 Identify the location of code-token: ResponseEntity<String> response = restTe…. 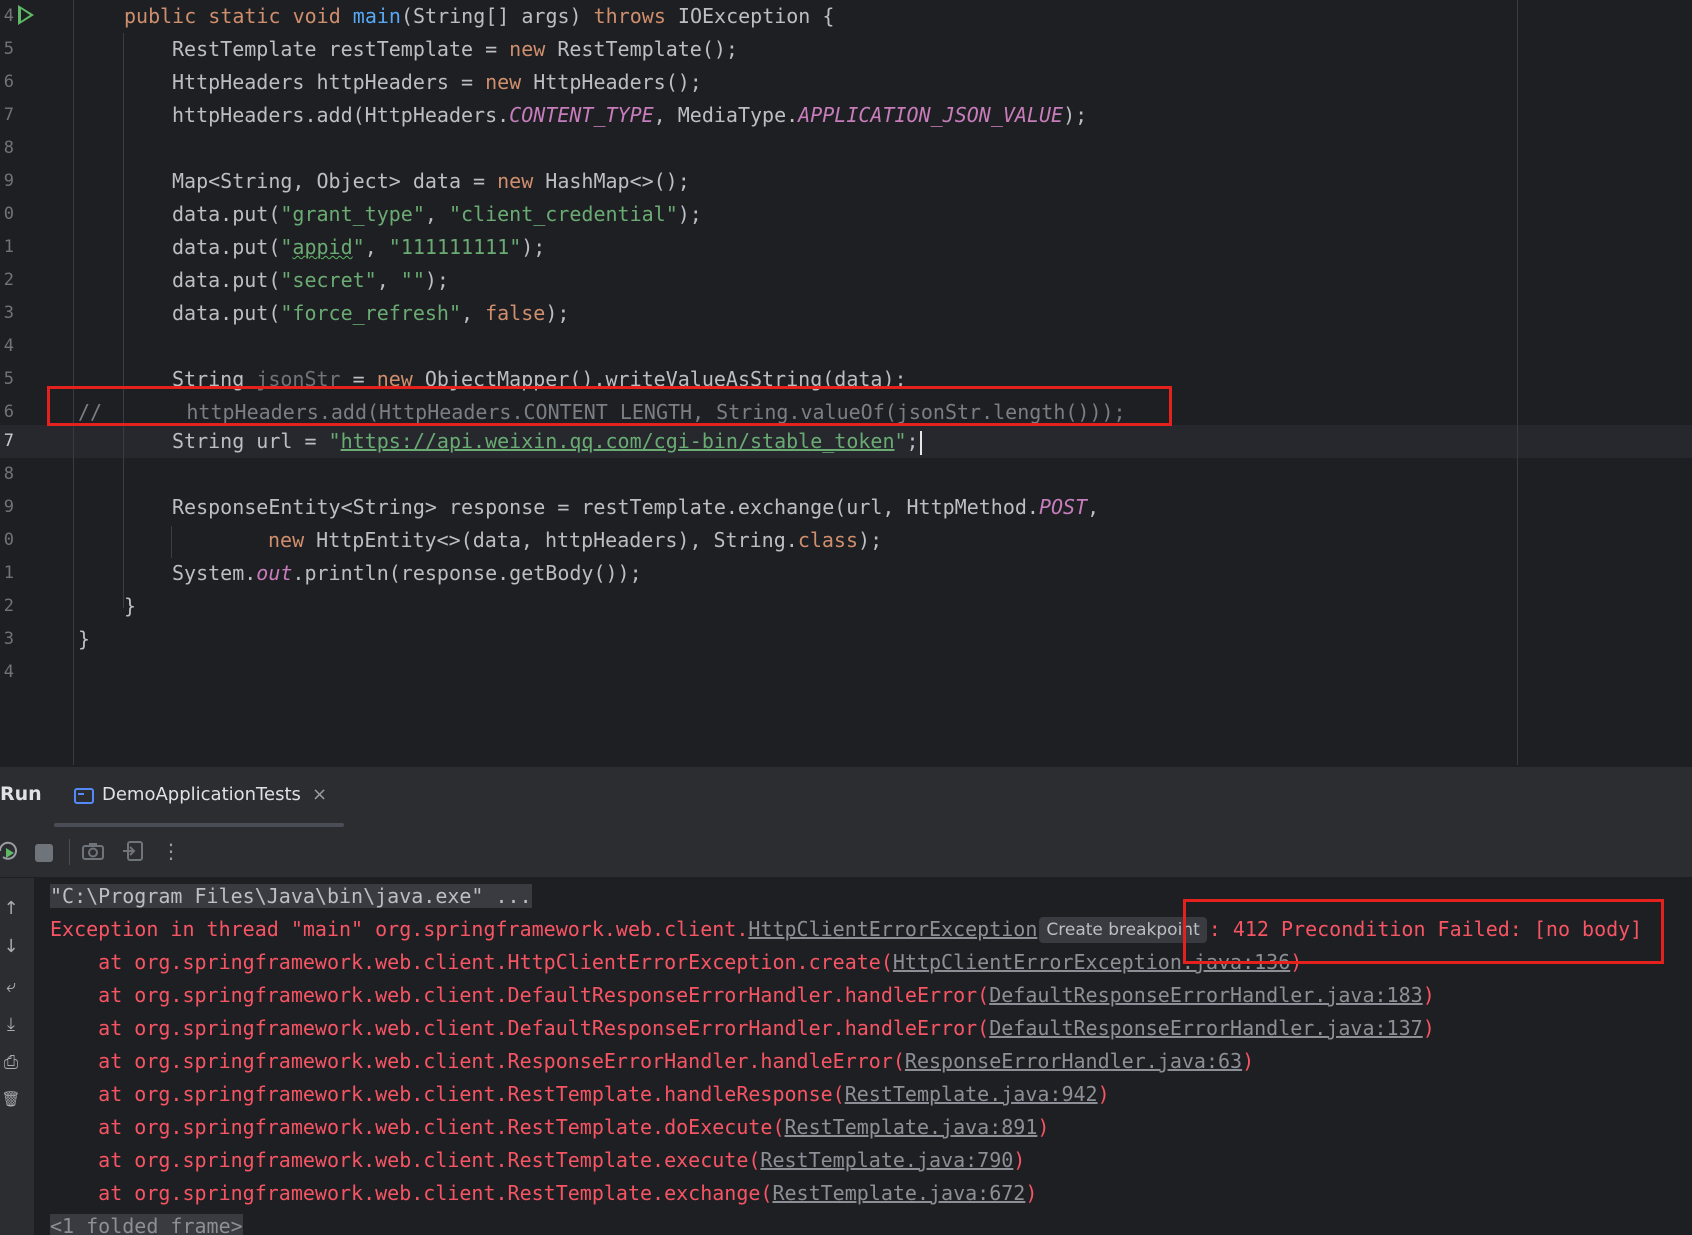
(605, 507).